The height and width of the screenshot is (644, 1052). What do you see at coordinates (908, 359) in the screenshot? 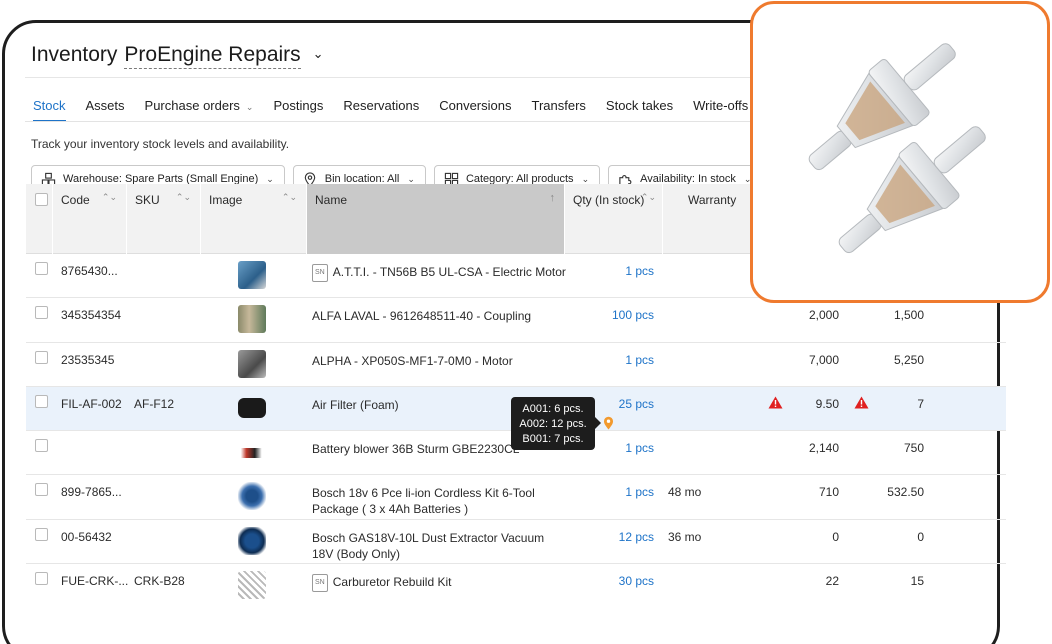
I see `cost-cell: 5,250` at bounding box center [908, 359].